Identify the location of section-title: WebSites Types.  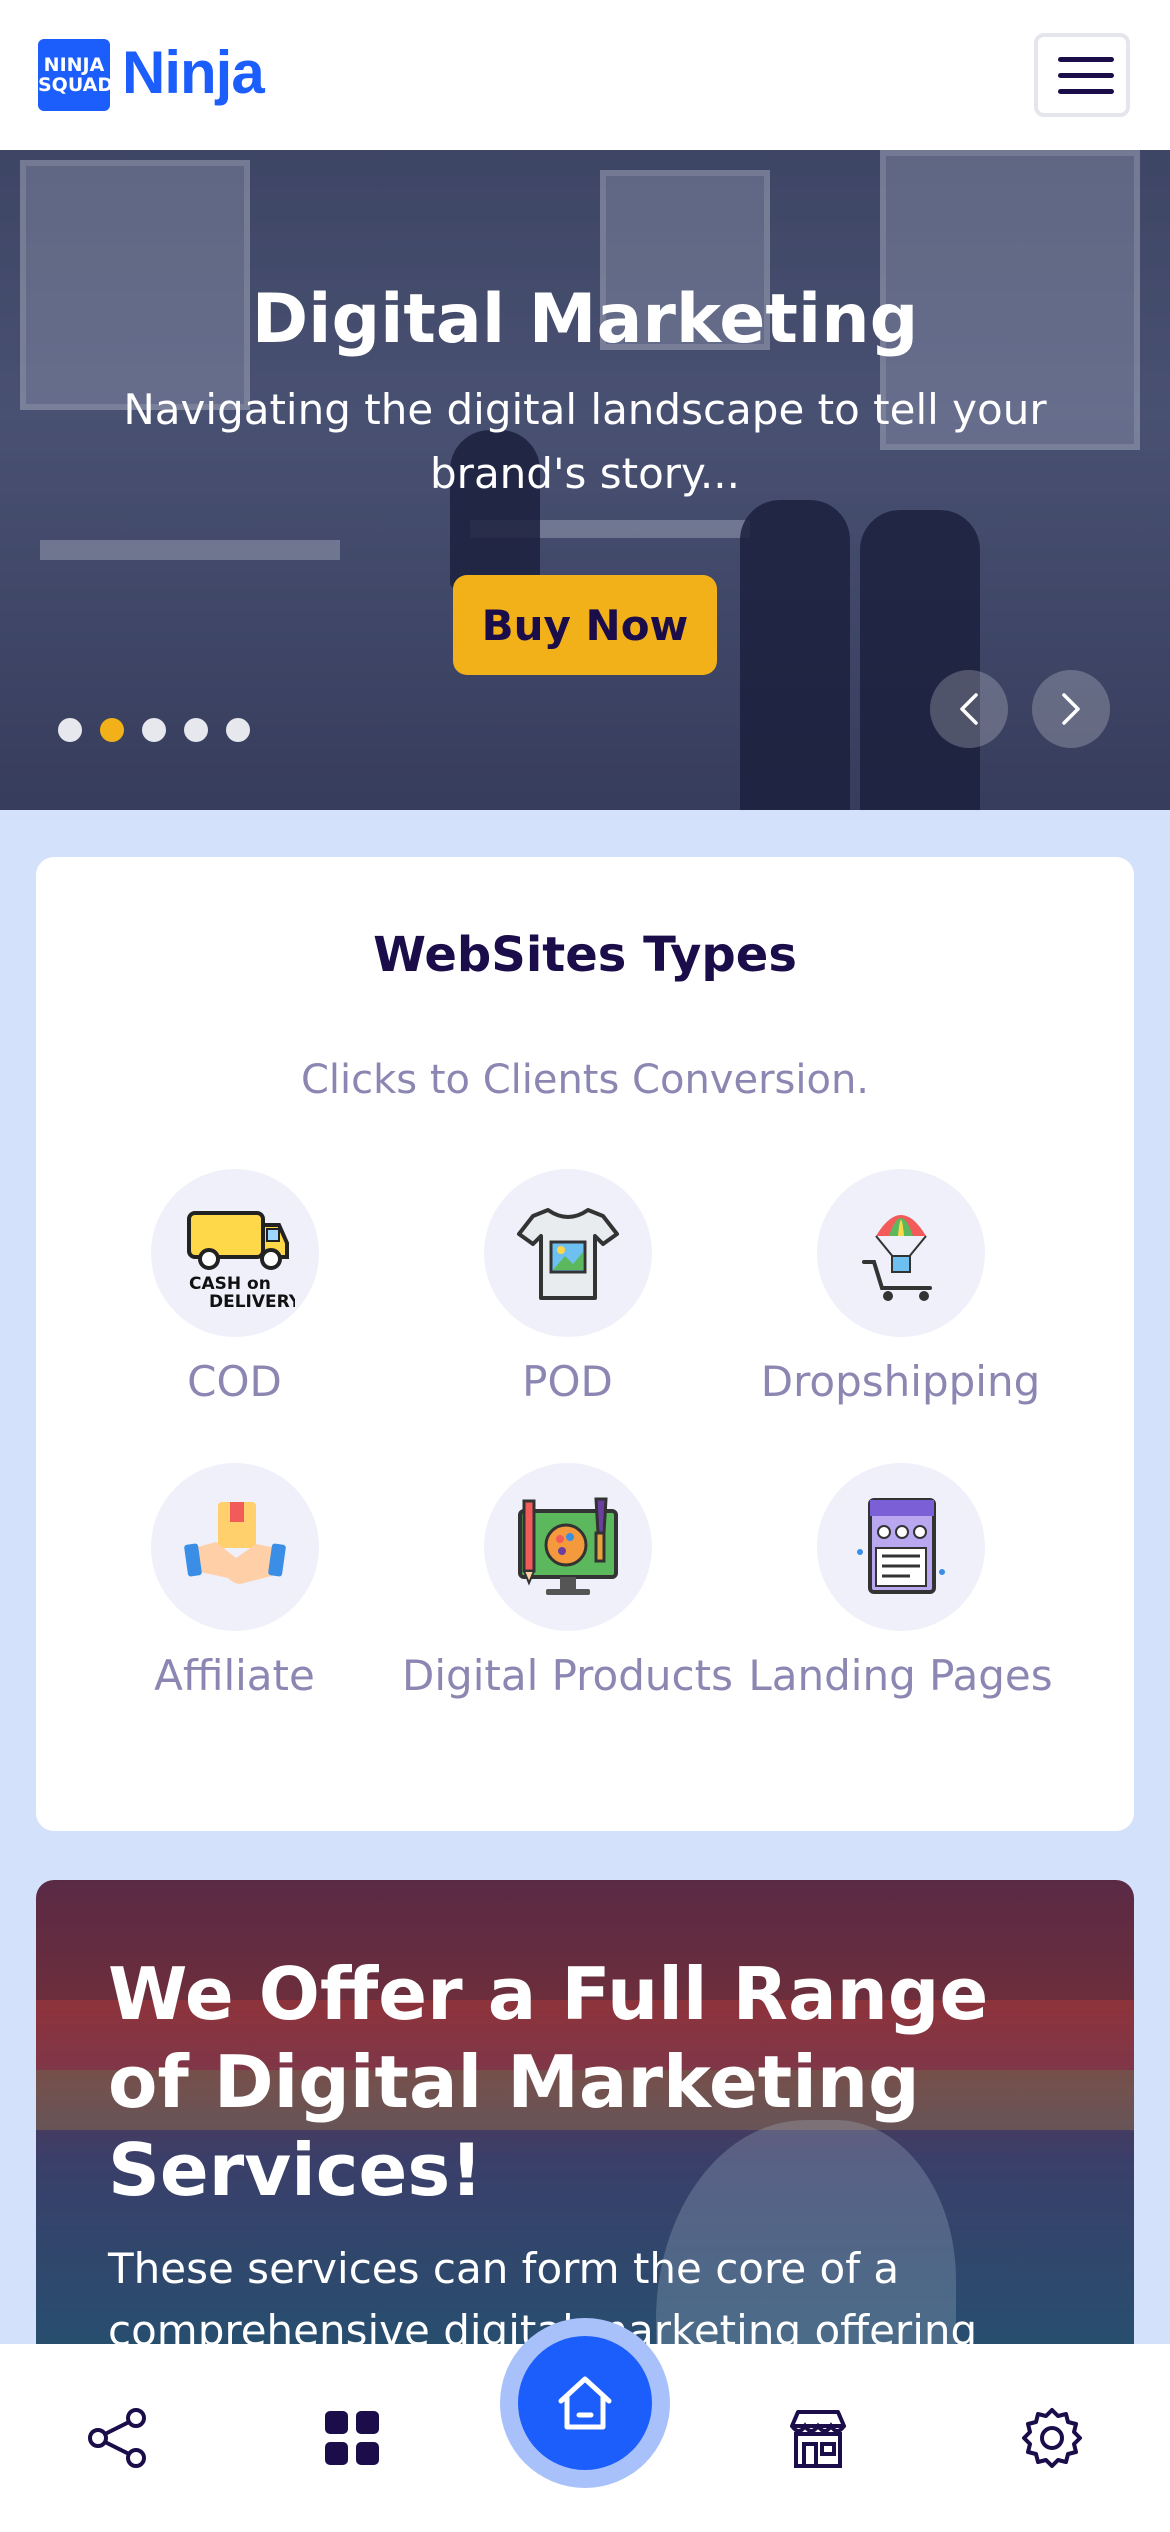
(585, 955).